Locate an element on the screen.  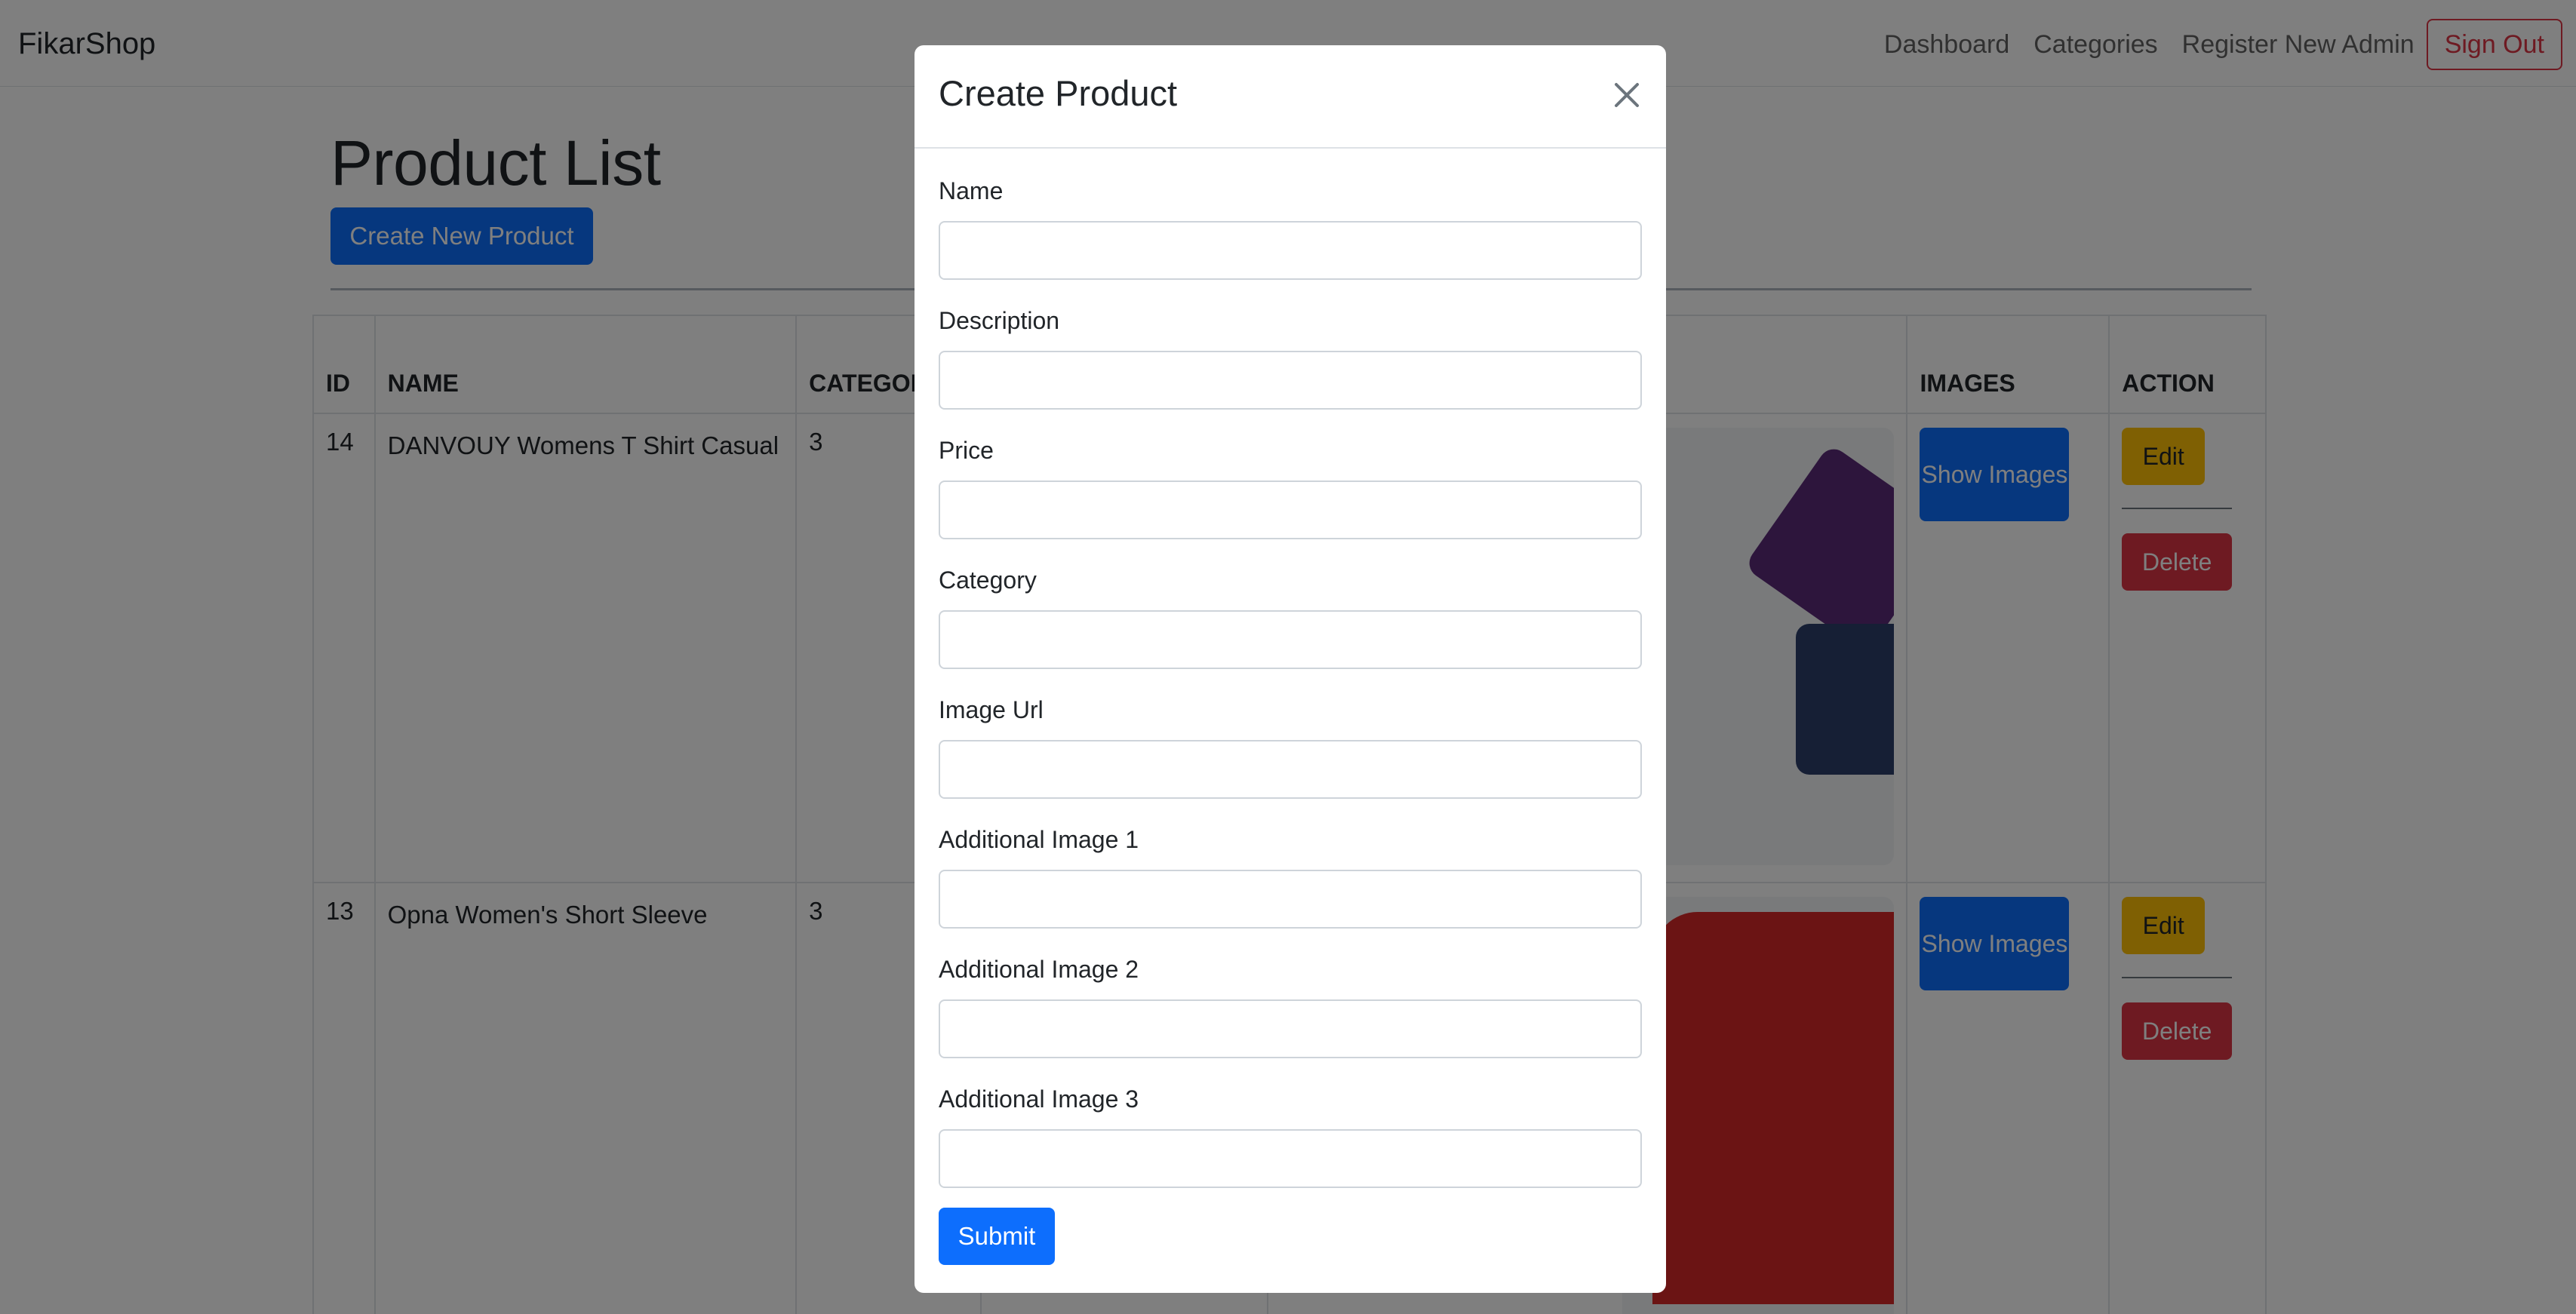
category-label: Category is located at coordinates (988, 580).